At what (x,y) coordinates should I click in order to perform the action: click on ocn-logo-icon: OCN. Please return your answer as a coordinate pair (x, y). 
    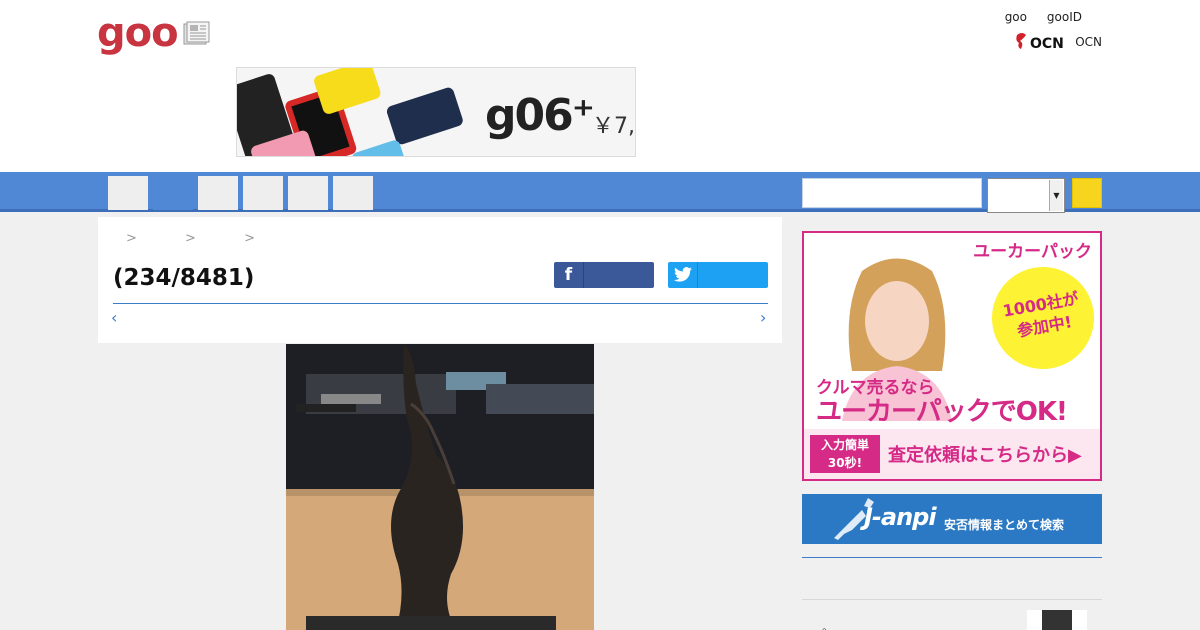
    Looking at the image, I should click on (1042, 41).